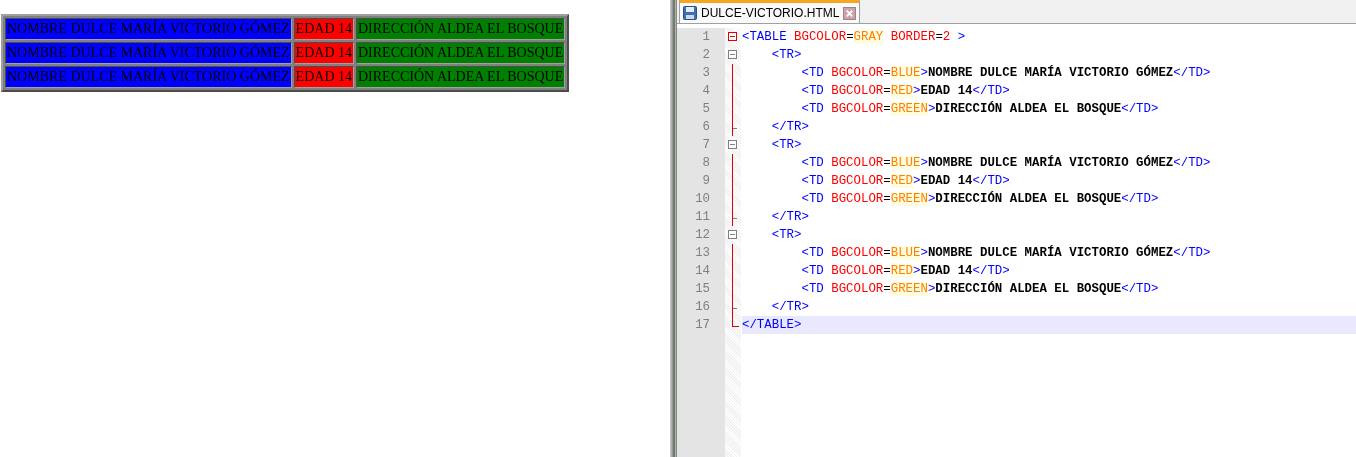 Image resolution: width=1356 pixels, height=457 pixels. I want to click on code-line: </TABLE>, so click(772, 325).